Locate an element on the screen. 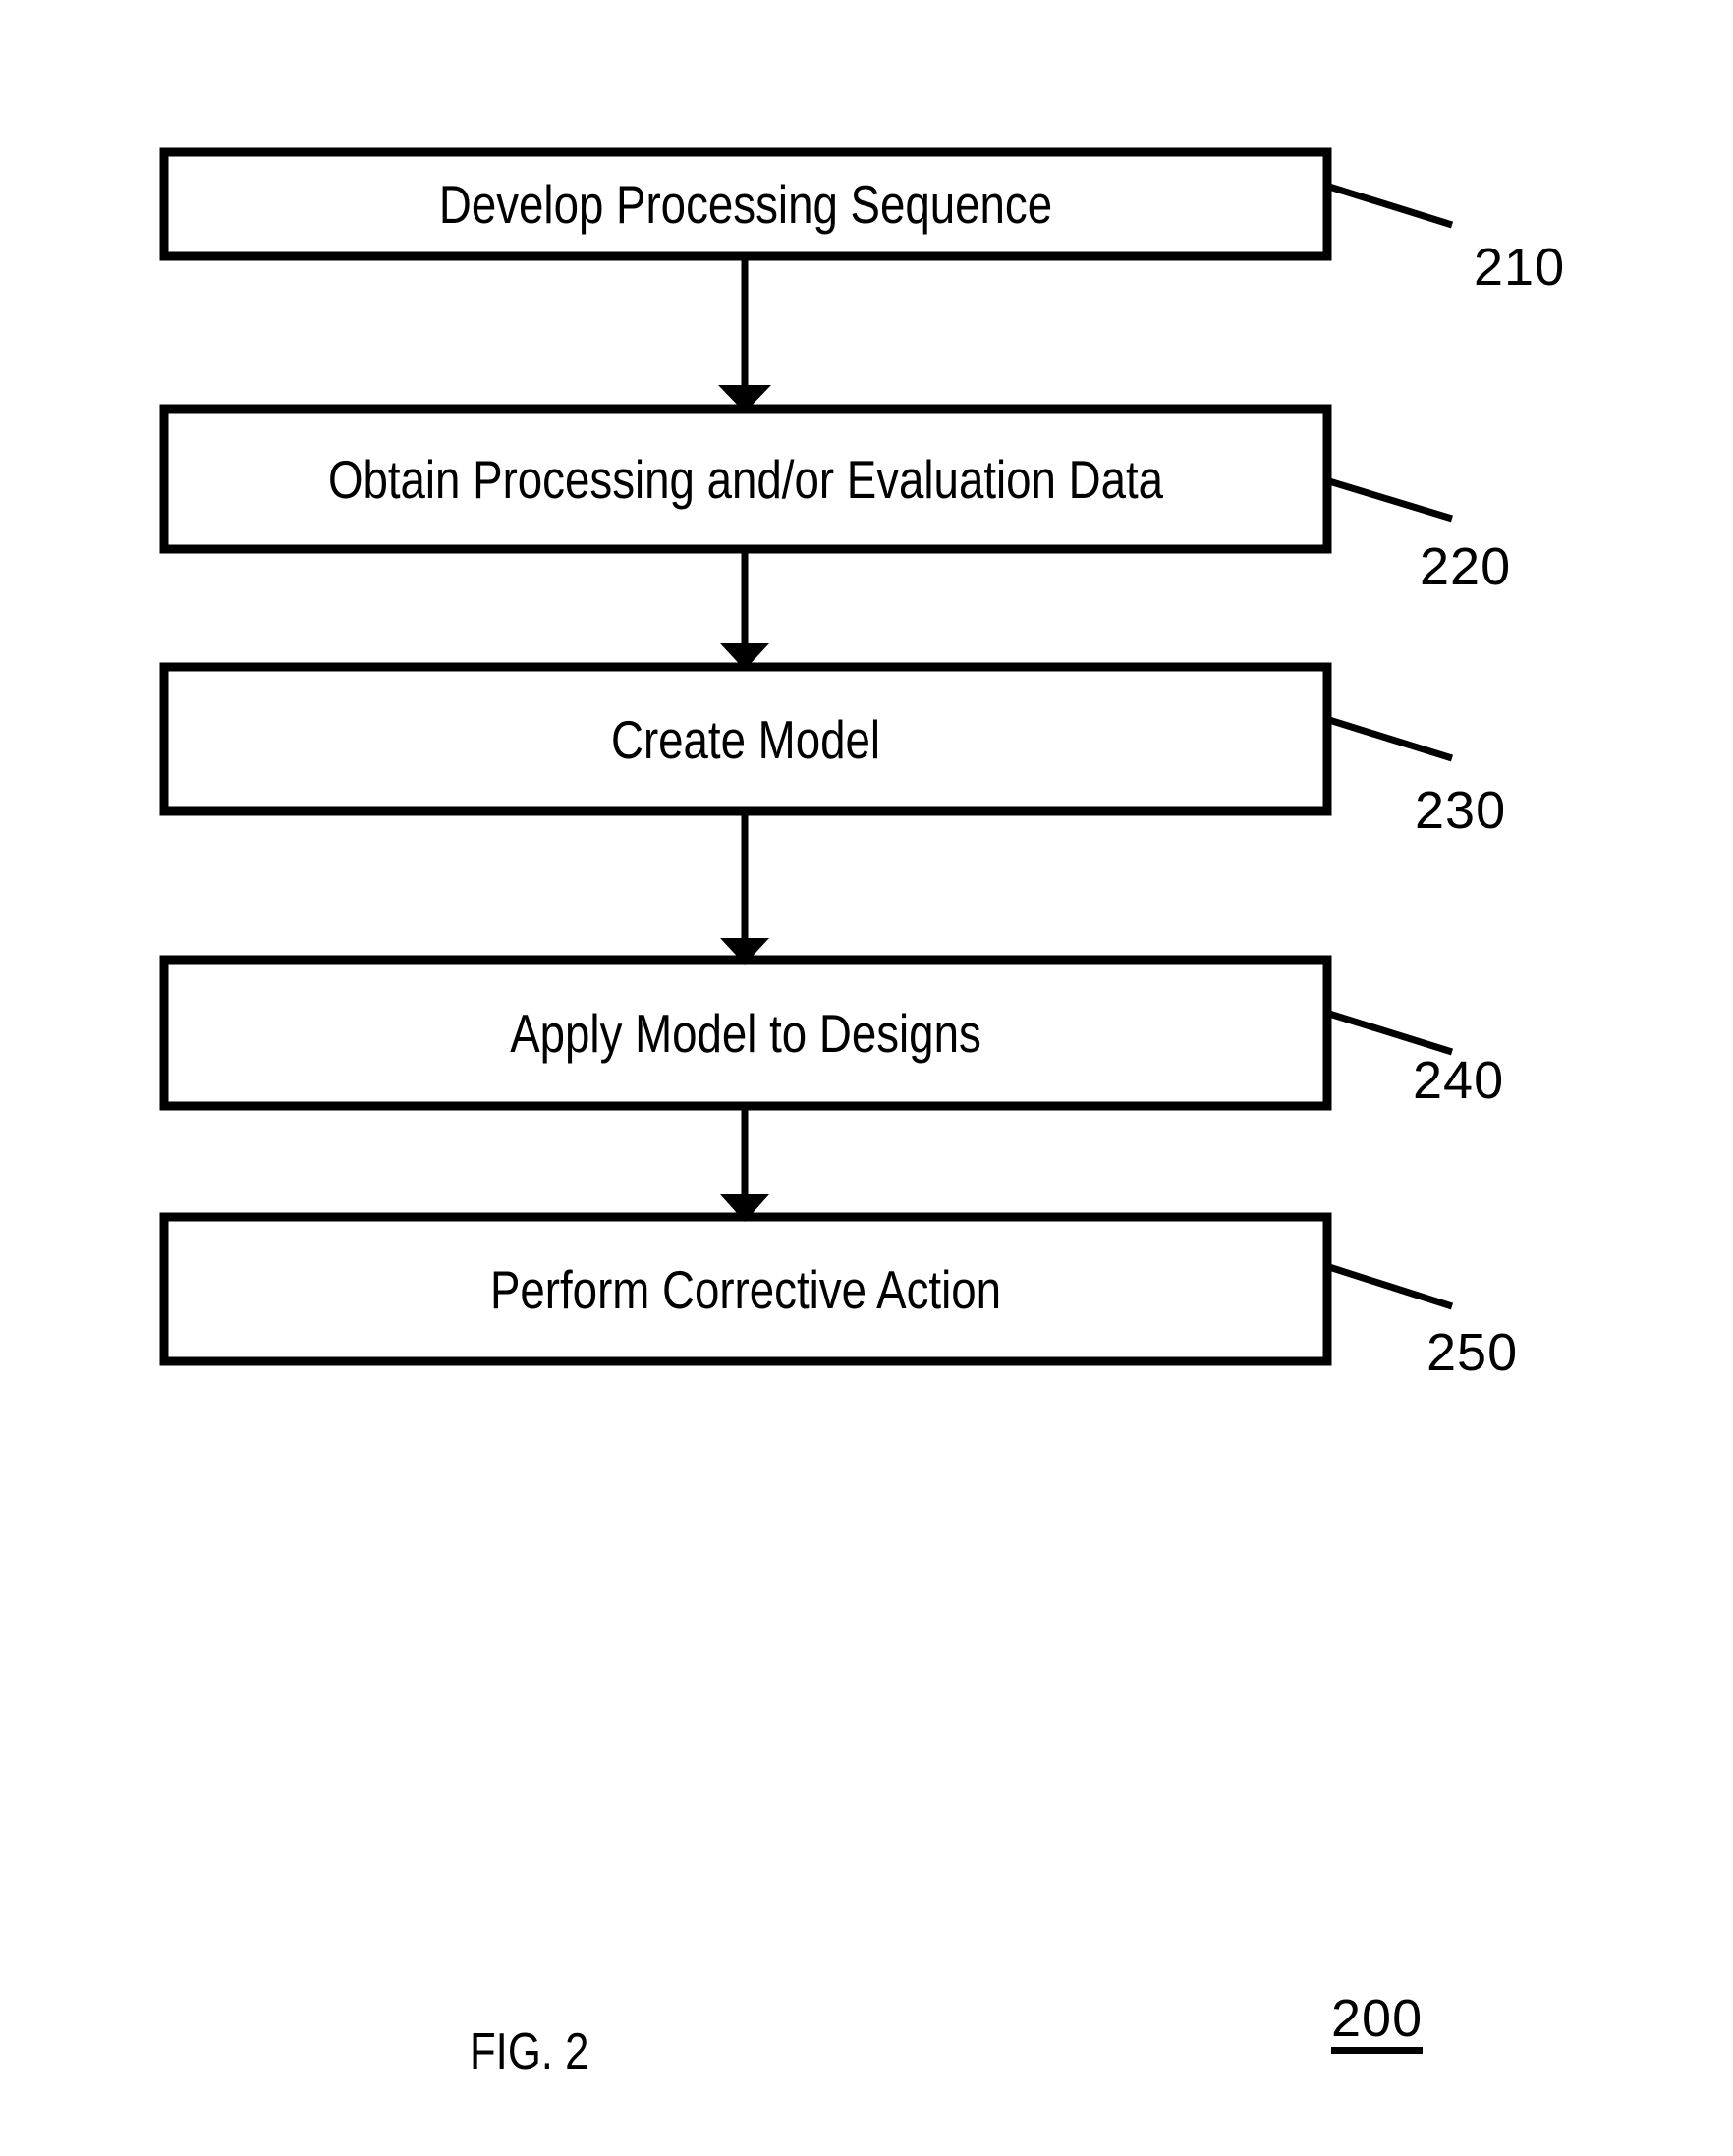 The width and height of the screenshot is (1733, 2156). reference-numeral-240: 240 is located at coordinates (1459, 1080).